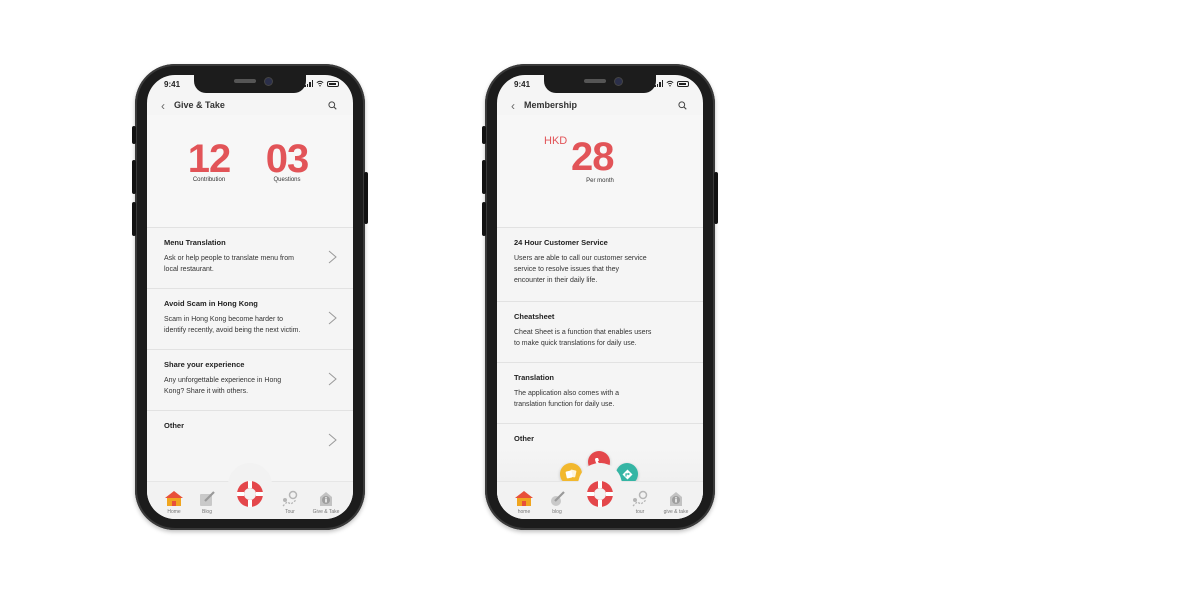 The image size is (1200, 600). What do you see at coordinates (326, 512) in the screenshot?
I see `tab-label: Give & Take` at bounding box center [326, 512].